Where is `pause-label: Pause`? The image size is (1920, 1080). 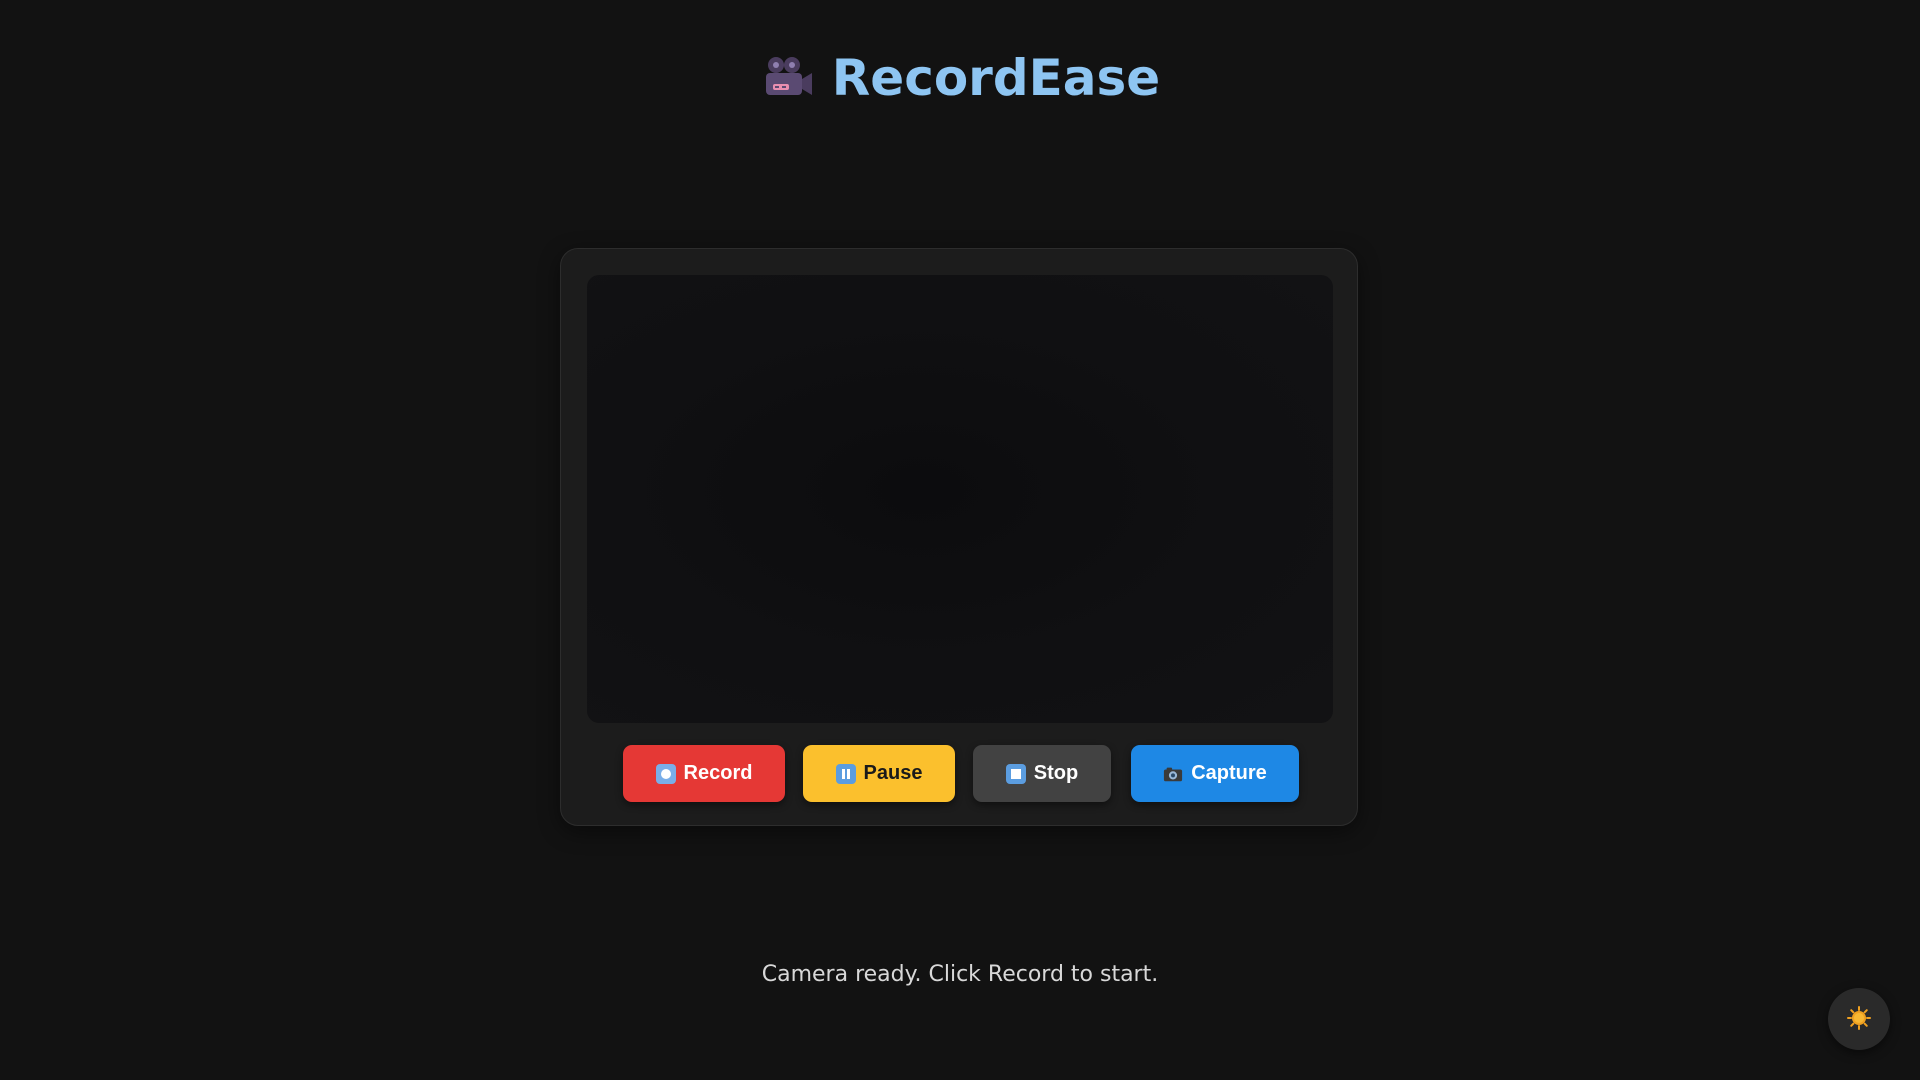
pause-label: Pause is located at coordinates (893, 773).